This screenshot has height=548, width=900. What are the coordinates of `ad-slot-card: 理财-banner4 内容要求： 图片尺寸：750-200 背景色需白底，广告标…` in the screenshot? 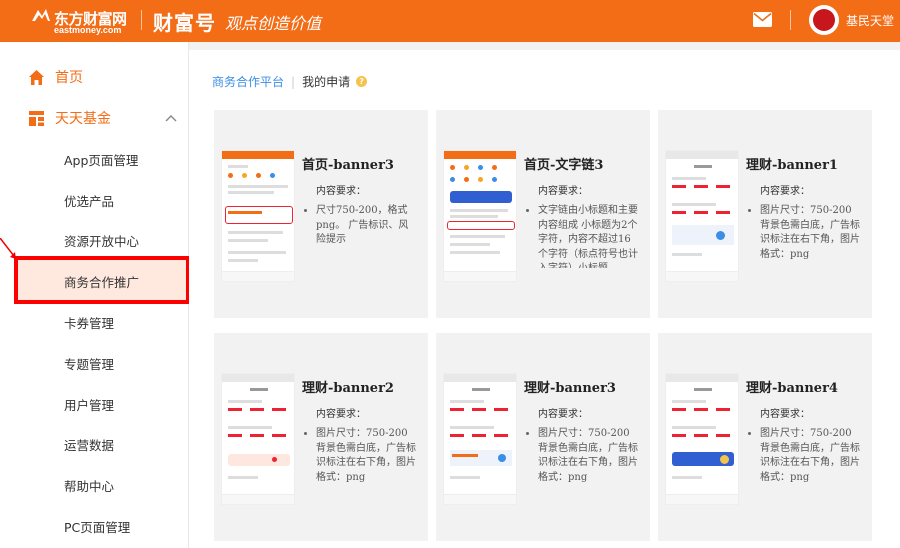 It's located at (765, 437).